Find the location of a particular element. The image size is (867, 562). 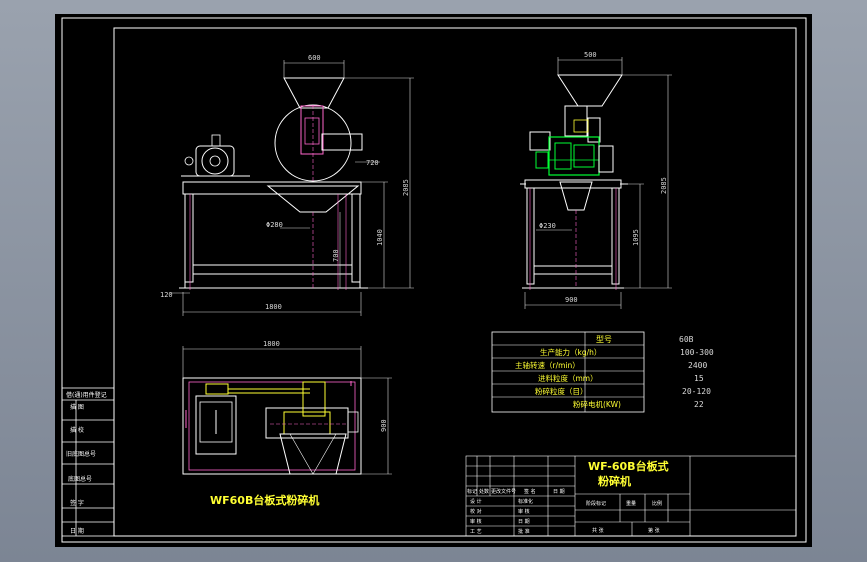

tb-role-right: 审 核 is located at coordinates (524, 511).